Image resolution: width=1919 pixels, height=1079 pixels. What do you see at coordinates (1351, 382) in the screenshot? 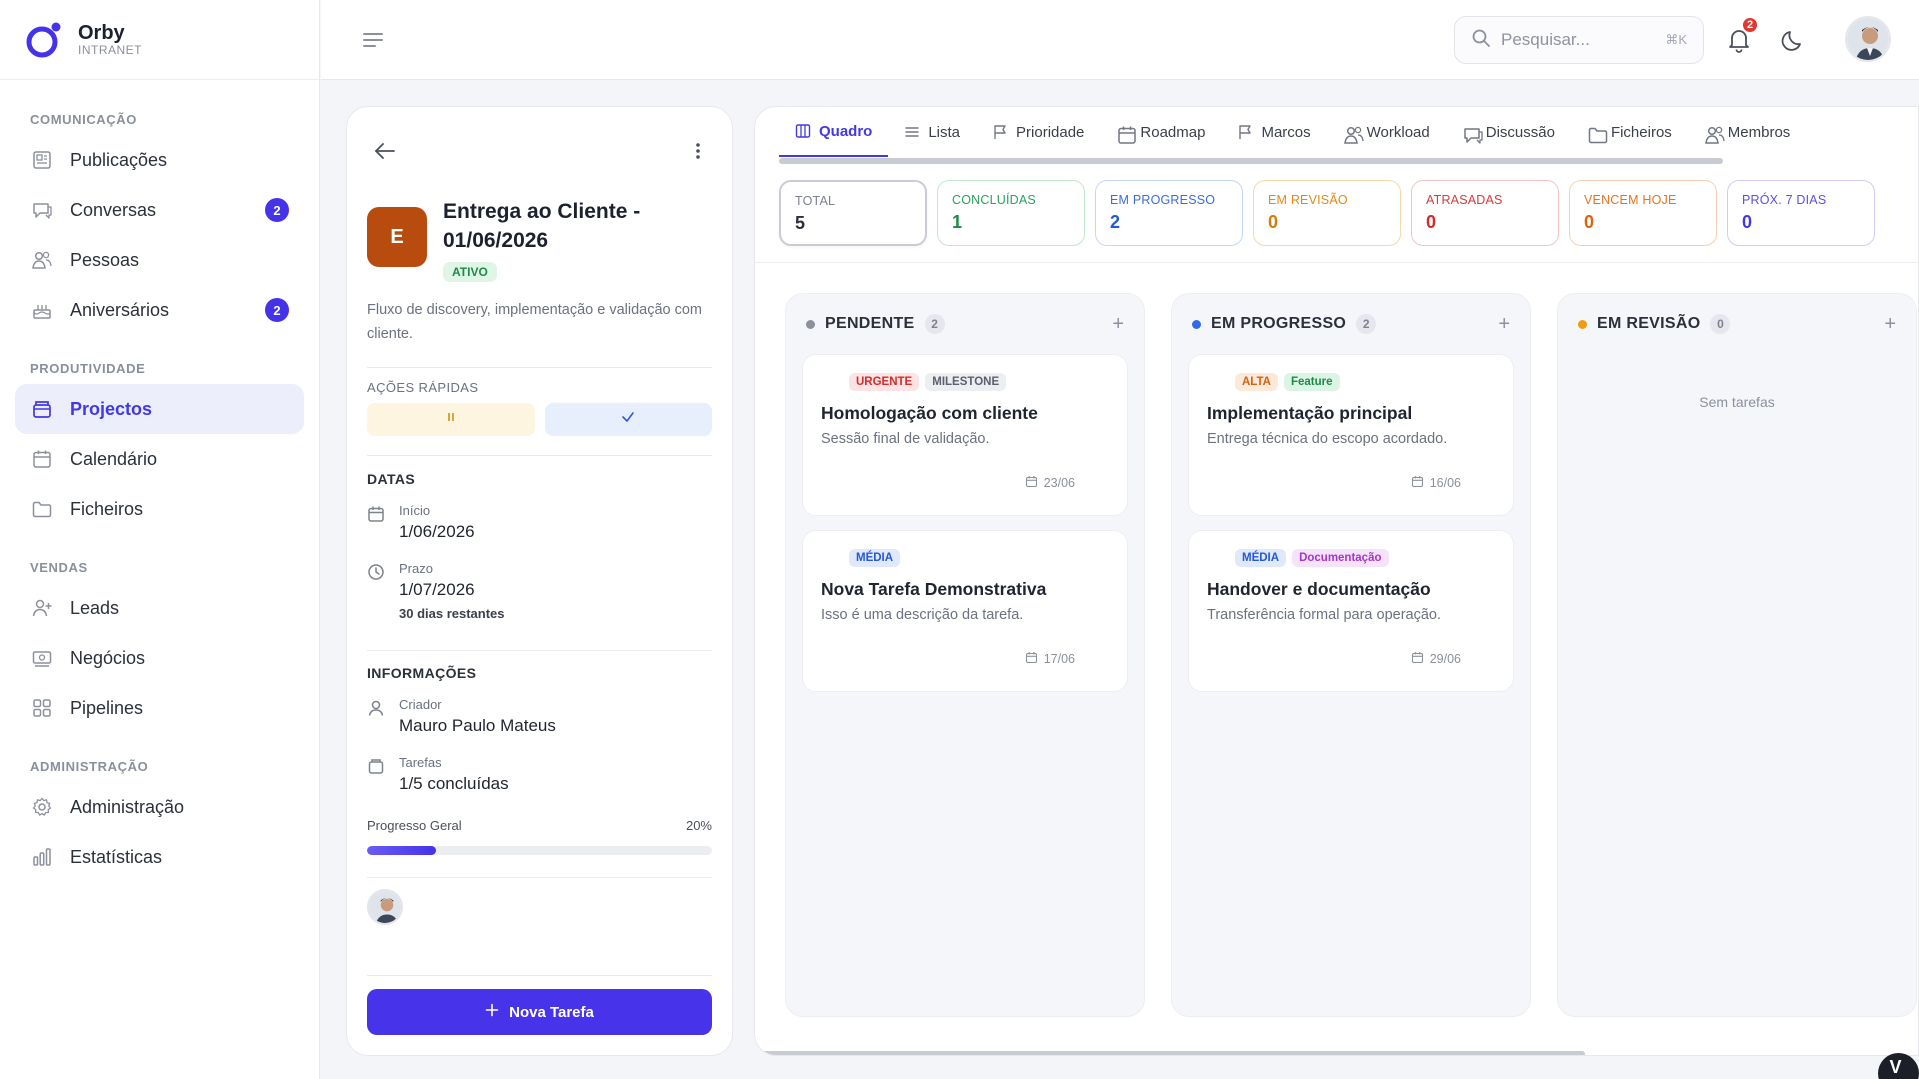
I see `card-tags: ALTA Feature` at bounding box center [1351, 382].